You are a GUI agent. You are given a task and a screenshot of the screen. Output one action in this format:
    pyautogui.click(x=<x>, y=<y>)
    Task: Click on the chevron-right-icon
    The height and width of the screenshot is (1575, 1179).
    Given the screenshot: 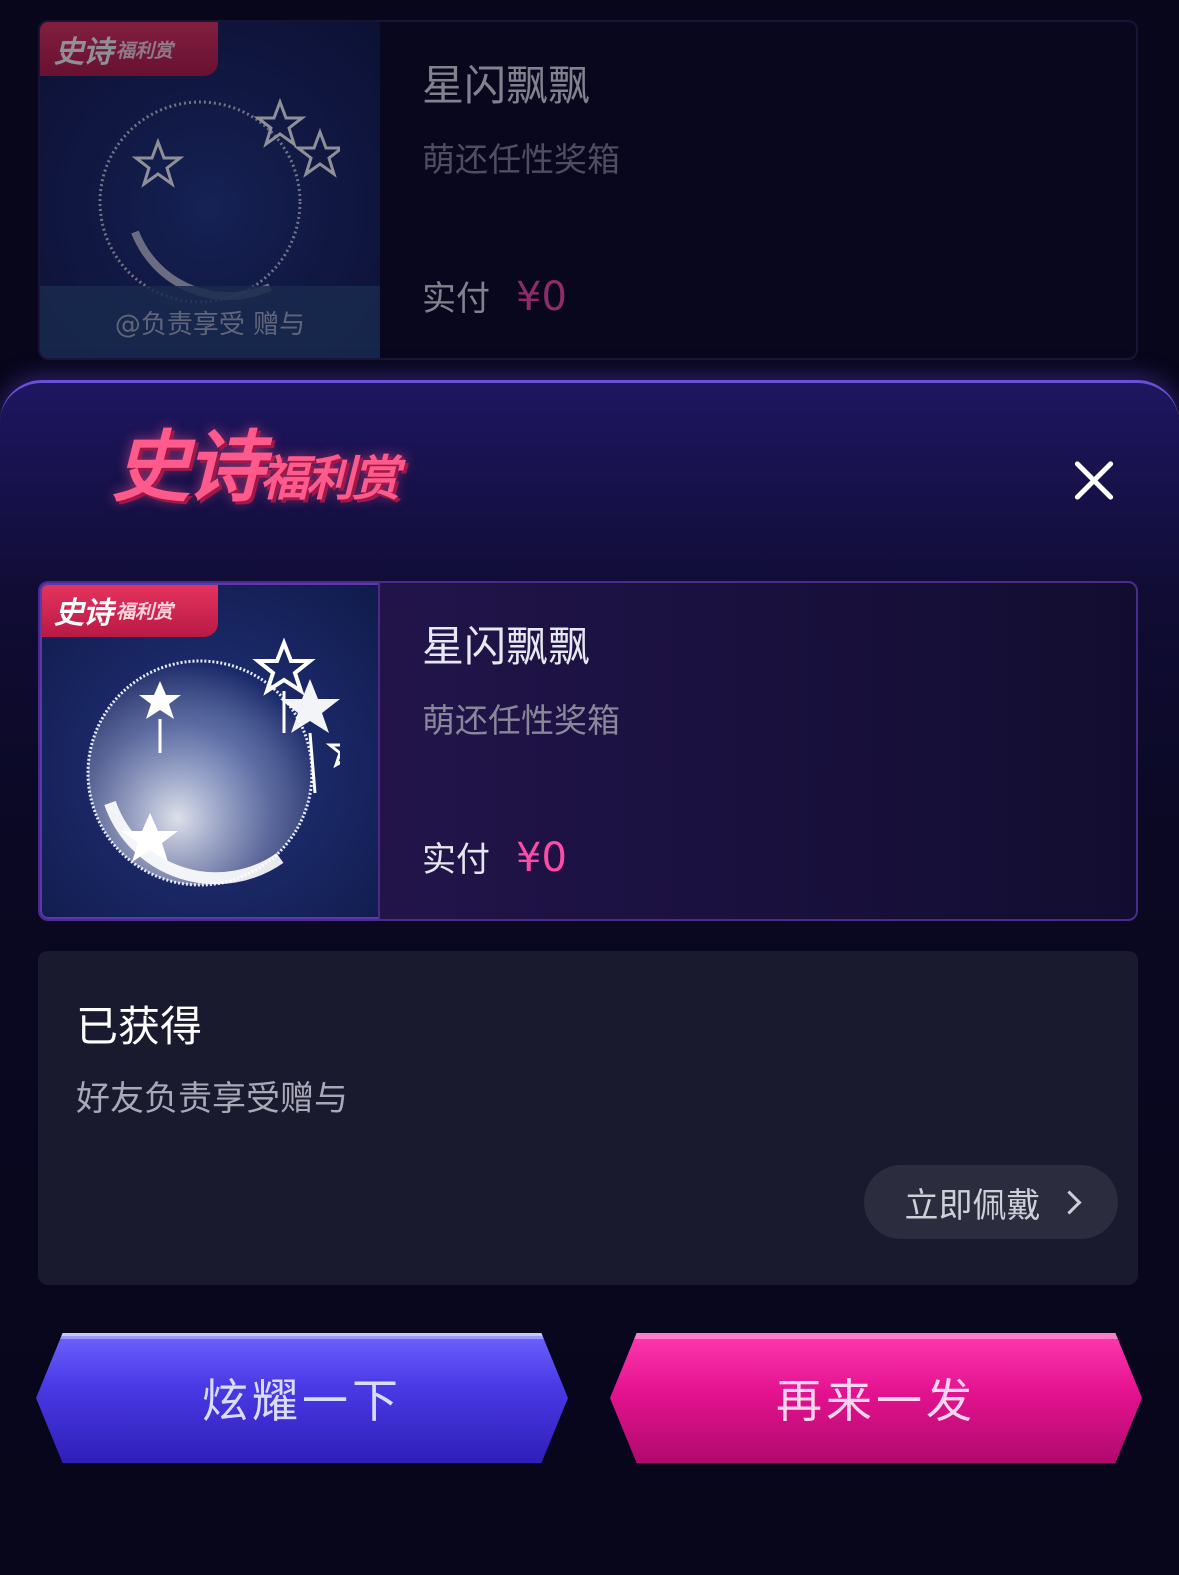 What is the action you would take?
    pyautogui.click(x=1069, y=1202)
    